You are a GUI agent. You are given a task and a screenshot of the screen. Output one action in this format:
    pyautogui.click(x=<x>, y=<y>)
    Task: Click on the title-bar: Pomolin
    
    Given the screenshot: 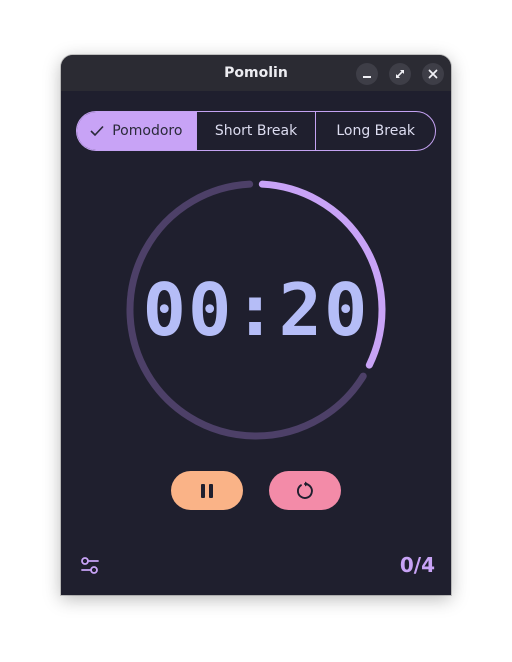 What is the action you would take?
    pyautogui.click(x=256, y=73)
    